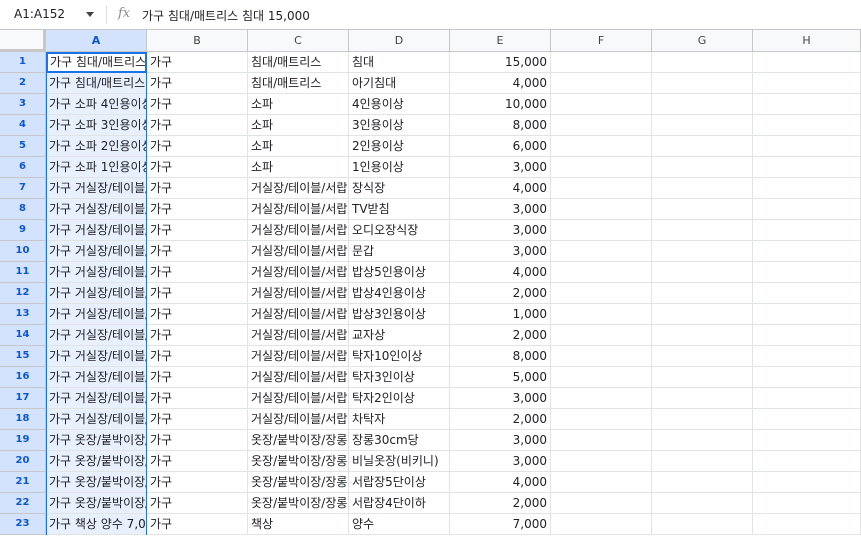  I want to click on row-header: 22, so click(23, 503).